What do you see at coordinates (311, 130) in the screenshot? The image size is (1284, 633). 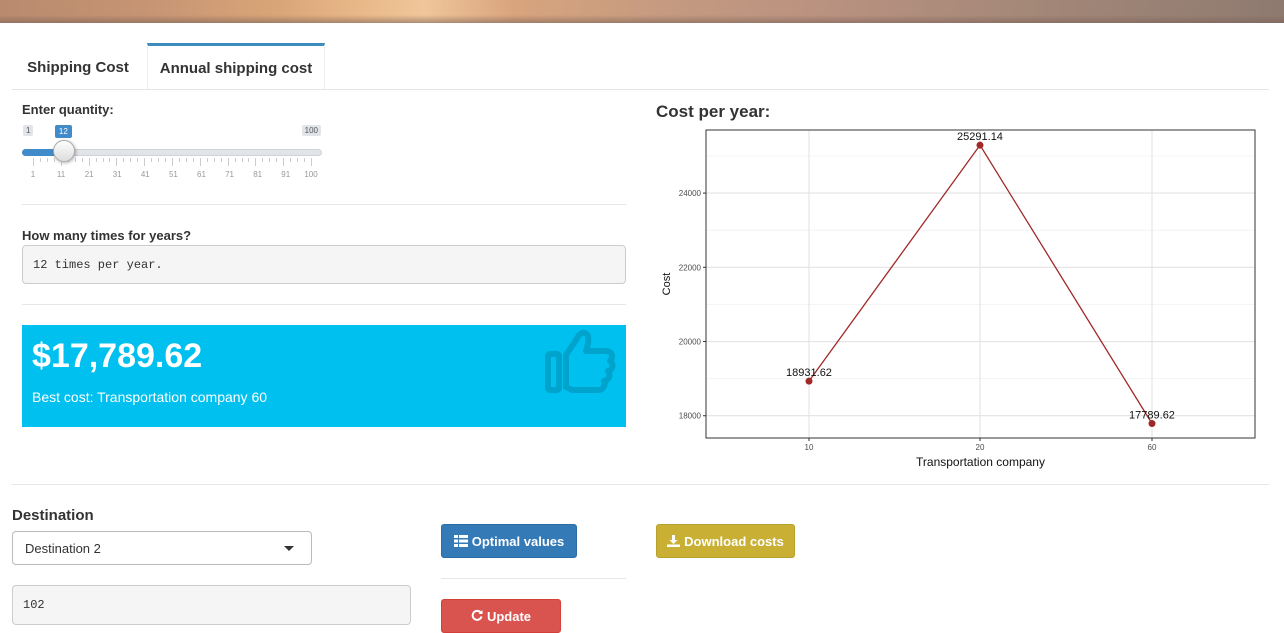 I see `slider-max-label: 100` at bounding box center [311, 130].